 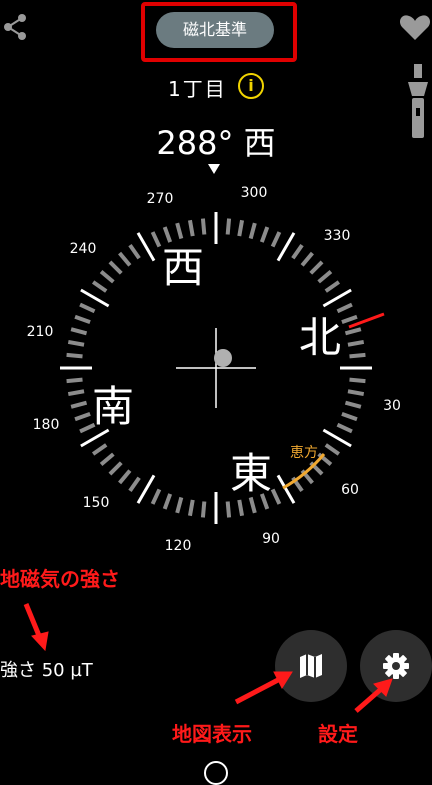 What do you see at coordinates (215, 30) in the screenshot?
I see `north-mode-button: 磁北基準` at bounding box center [215, 30].